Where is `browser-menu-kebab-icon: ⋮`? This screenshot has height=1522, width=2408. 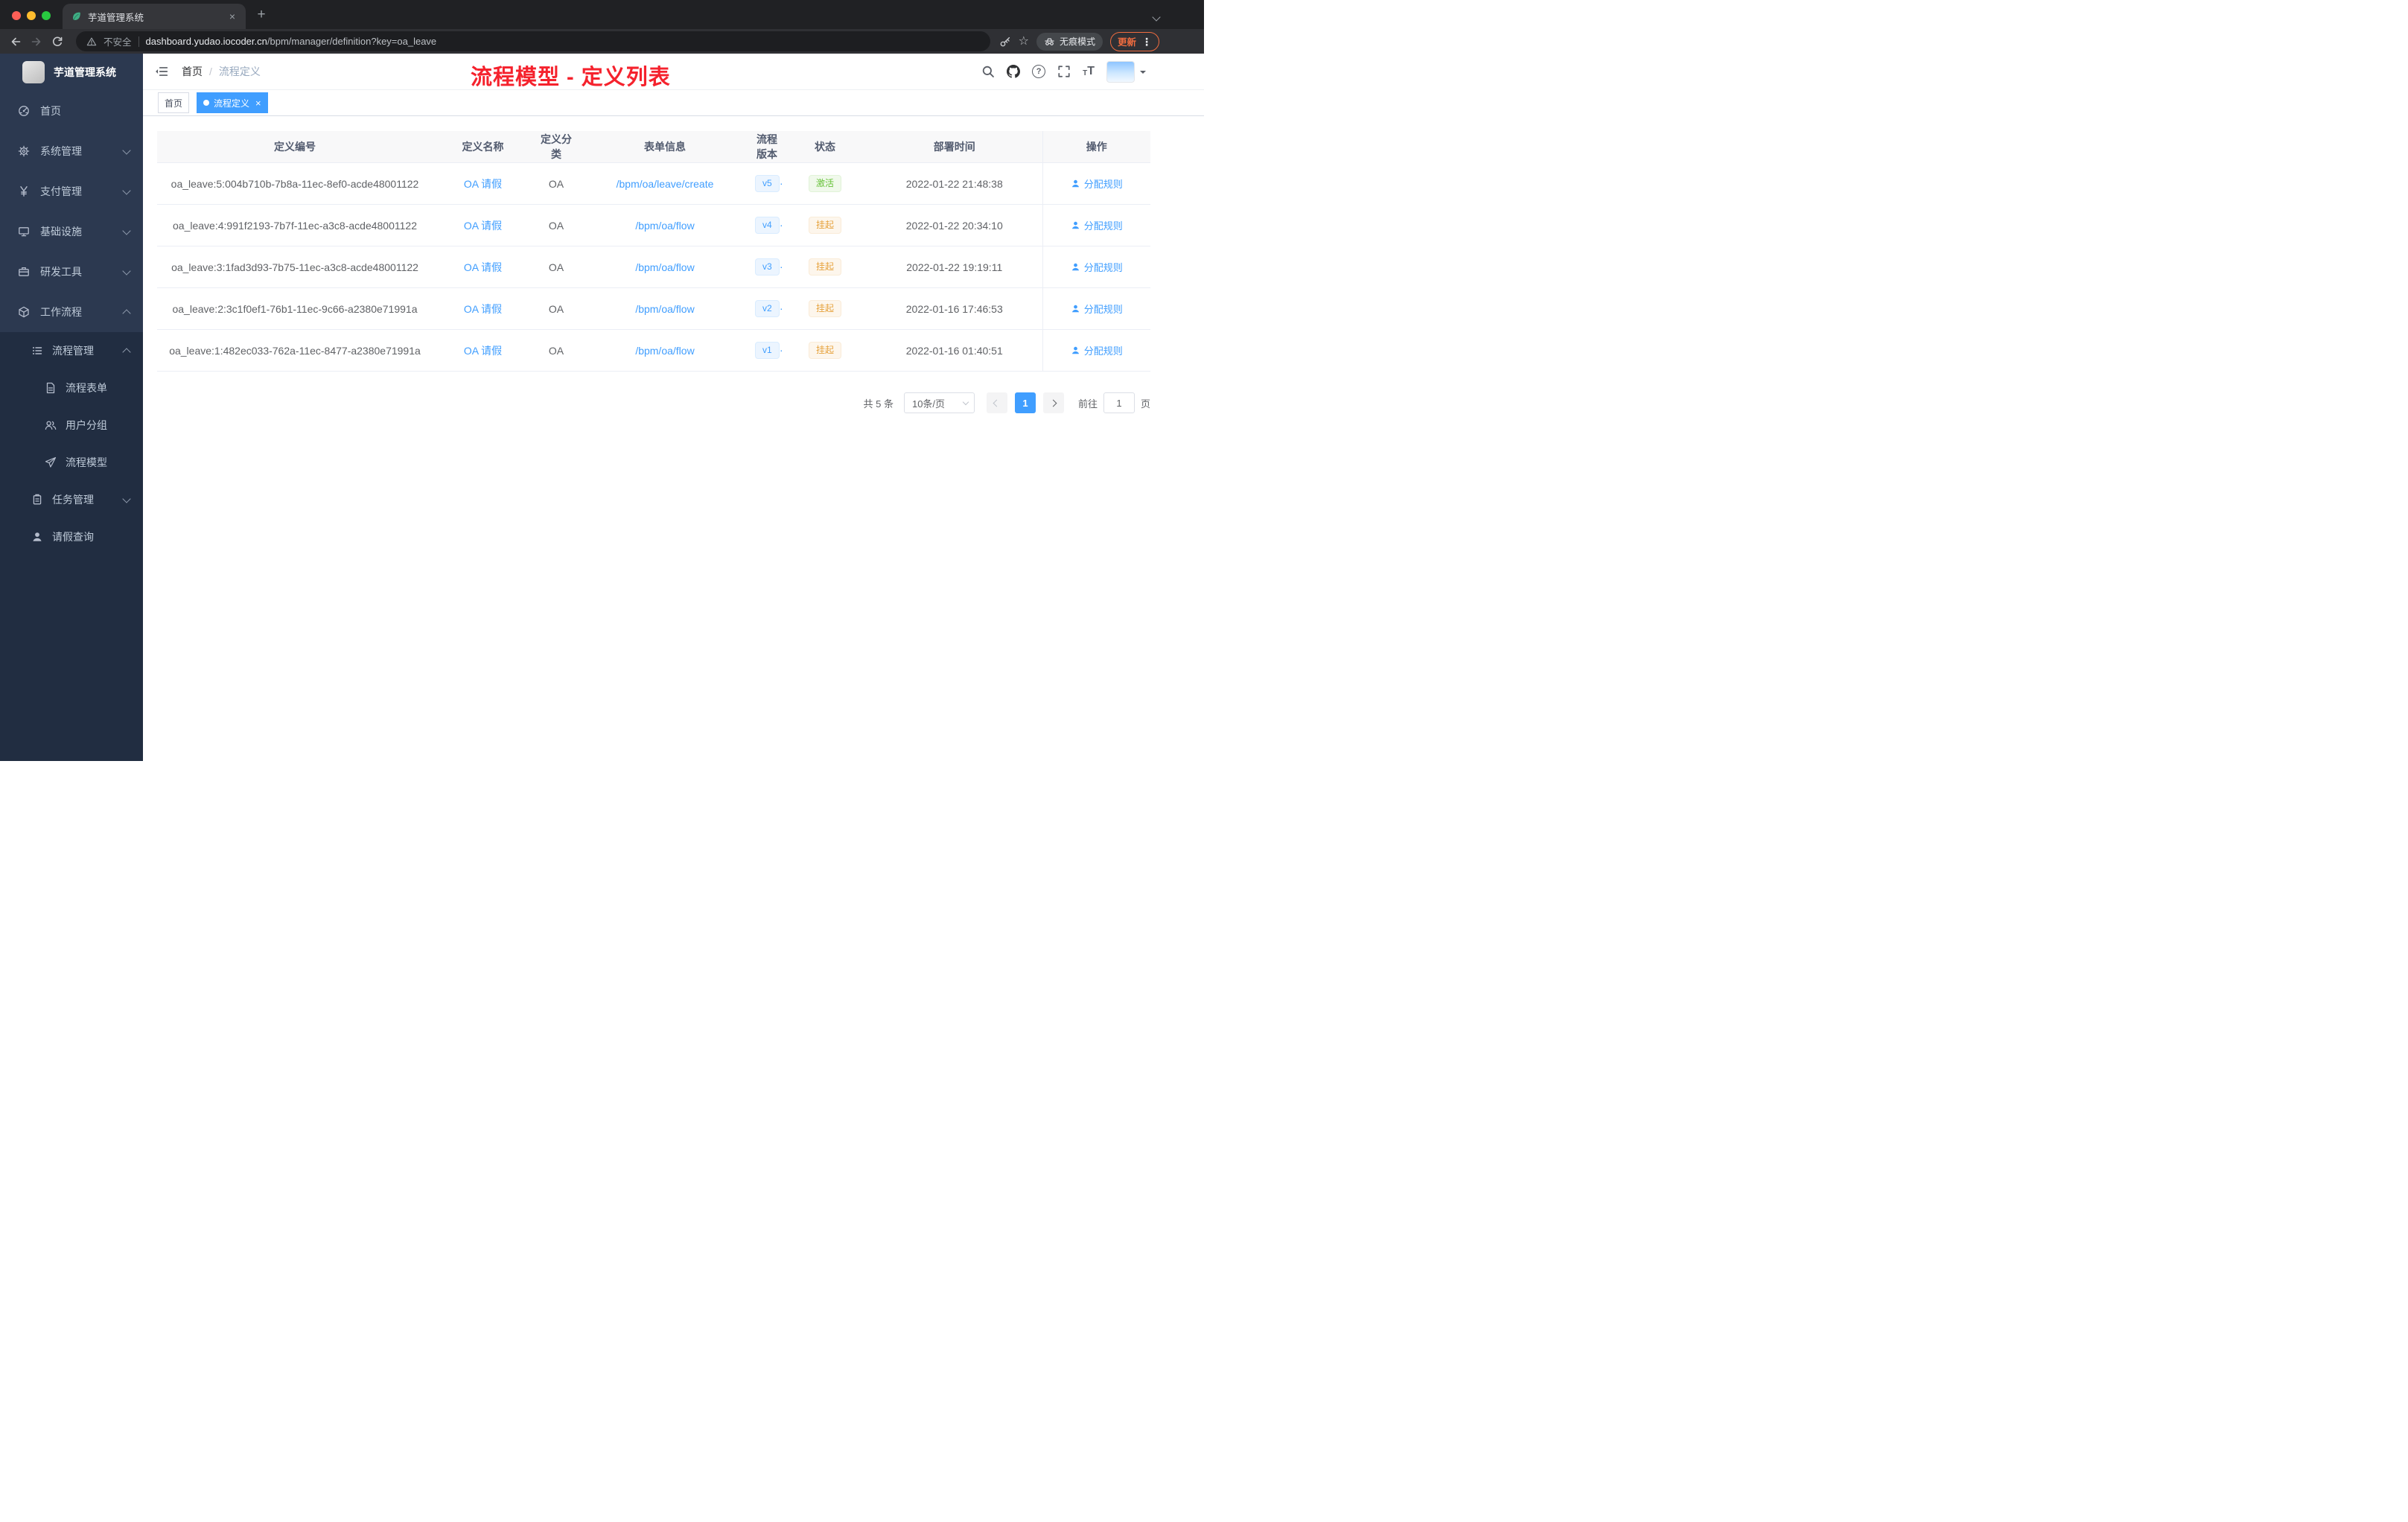
browser-menu-kebab-icon: ⋮ is located at coordinates (1146, 41).